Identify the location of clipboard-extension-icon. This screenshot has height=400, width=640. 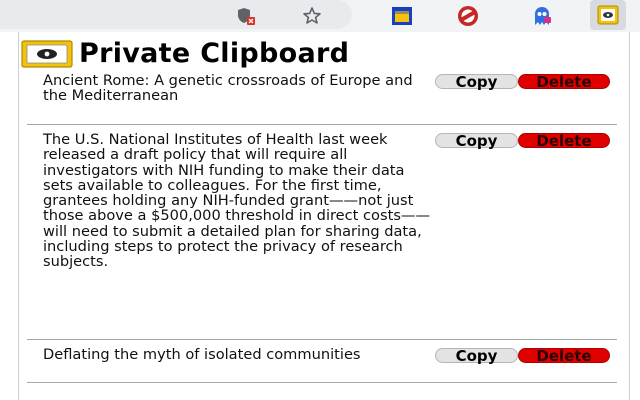
(608, 15).